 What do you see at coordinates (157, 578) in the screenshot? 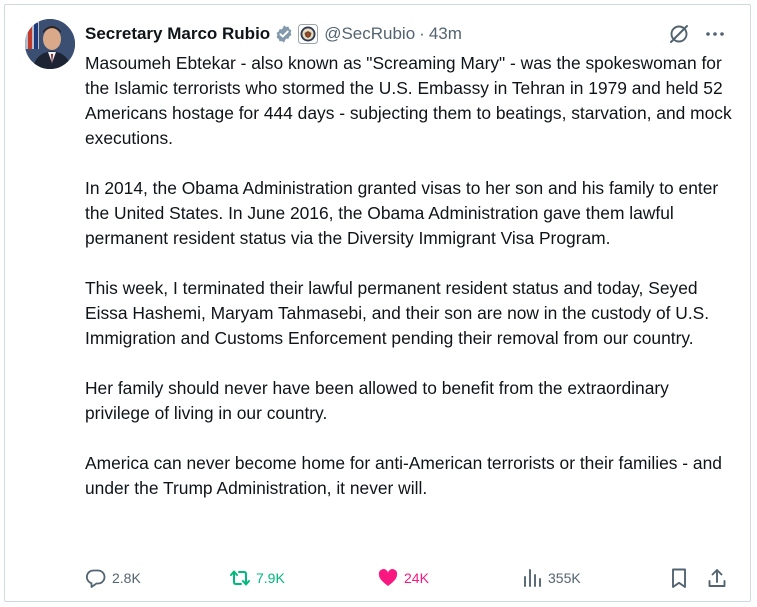
I see `reply-button: 2.8K` at bounding box center [157, 578].